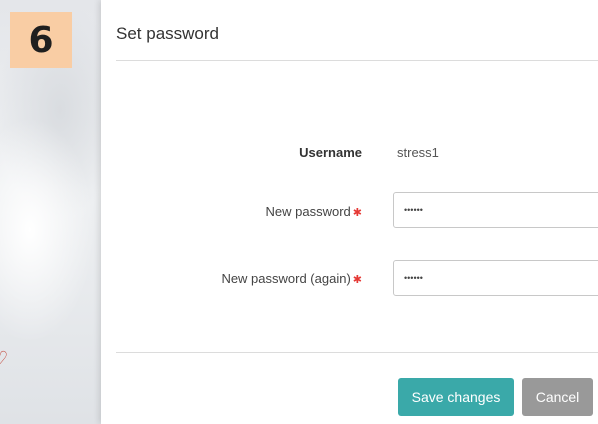  What do you see at coordinates (495, 278) in the screenshot?
I see `new-password-again-input: ••••••` at bounding box center [495, 278].